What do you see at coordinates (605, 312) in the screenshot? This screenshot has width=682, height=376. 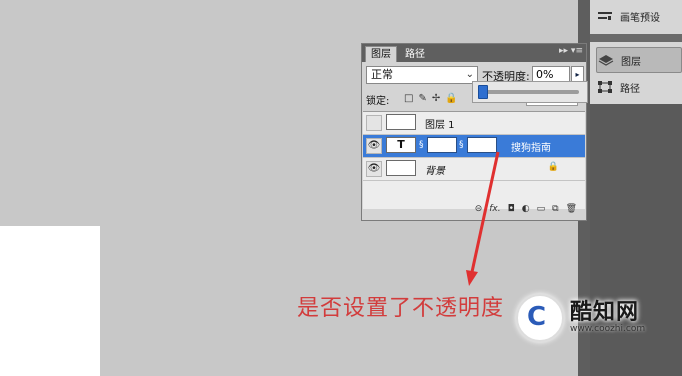 I see `watermark-brand: 酷知网` at bounding box center [605, 312].